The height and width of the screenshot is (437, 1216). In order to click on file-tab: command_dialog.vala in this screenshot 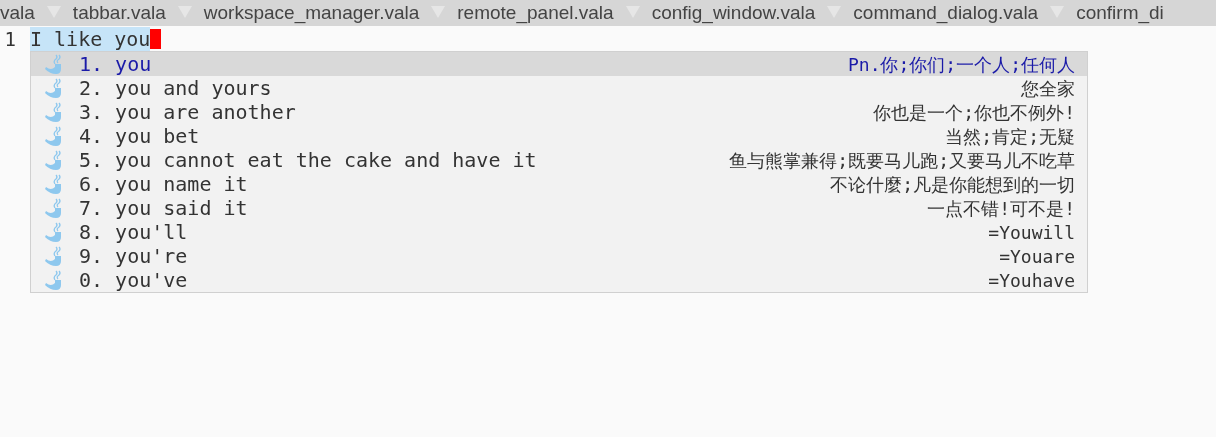, I will do `click(946, 13)`.